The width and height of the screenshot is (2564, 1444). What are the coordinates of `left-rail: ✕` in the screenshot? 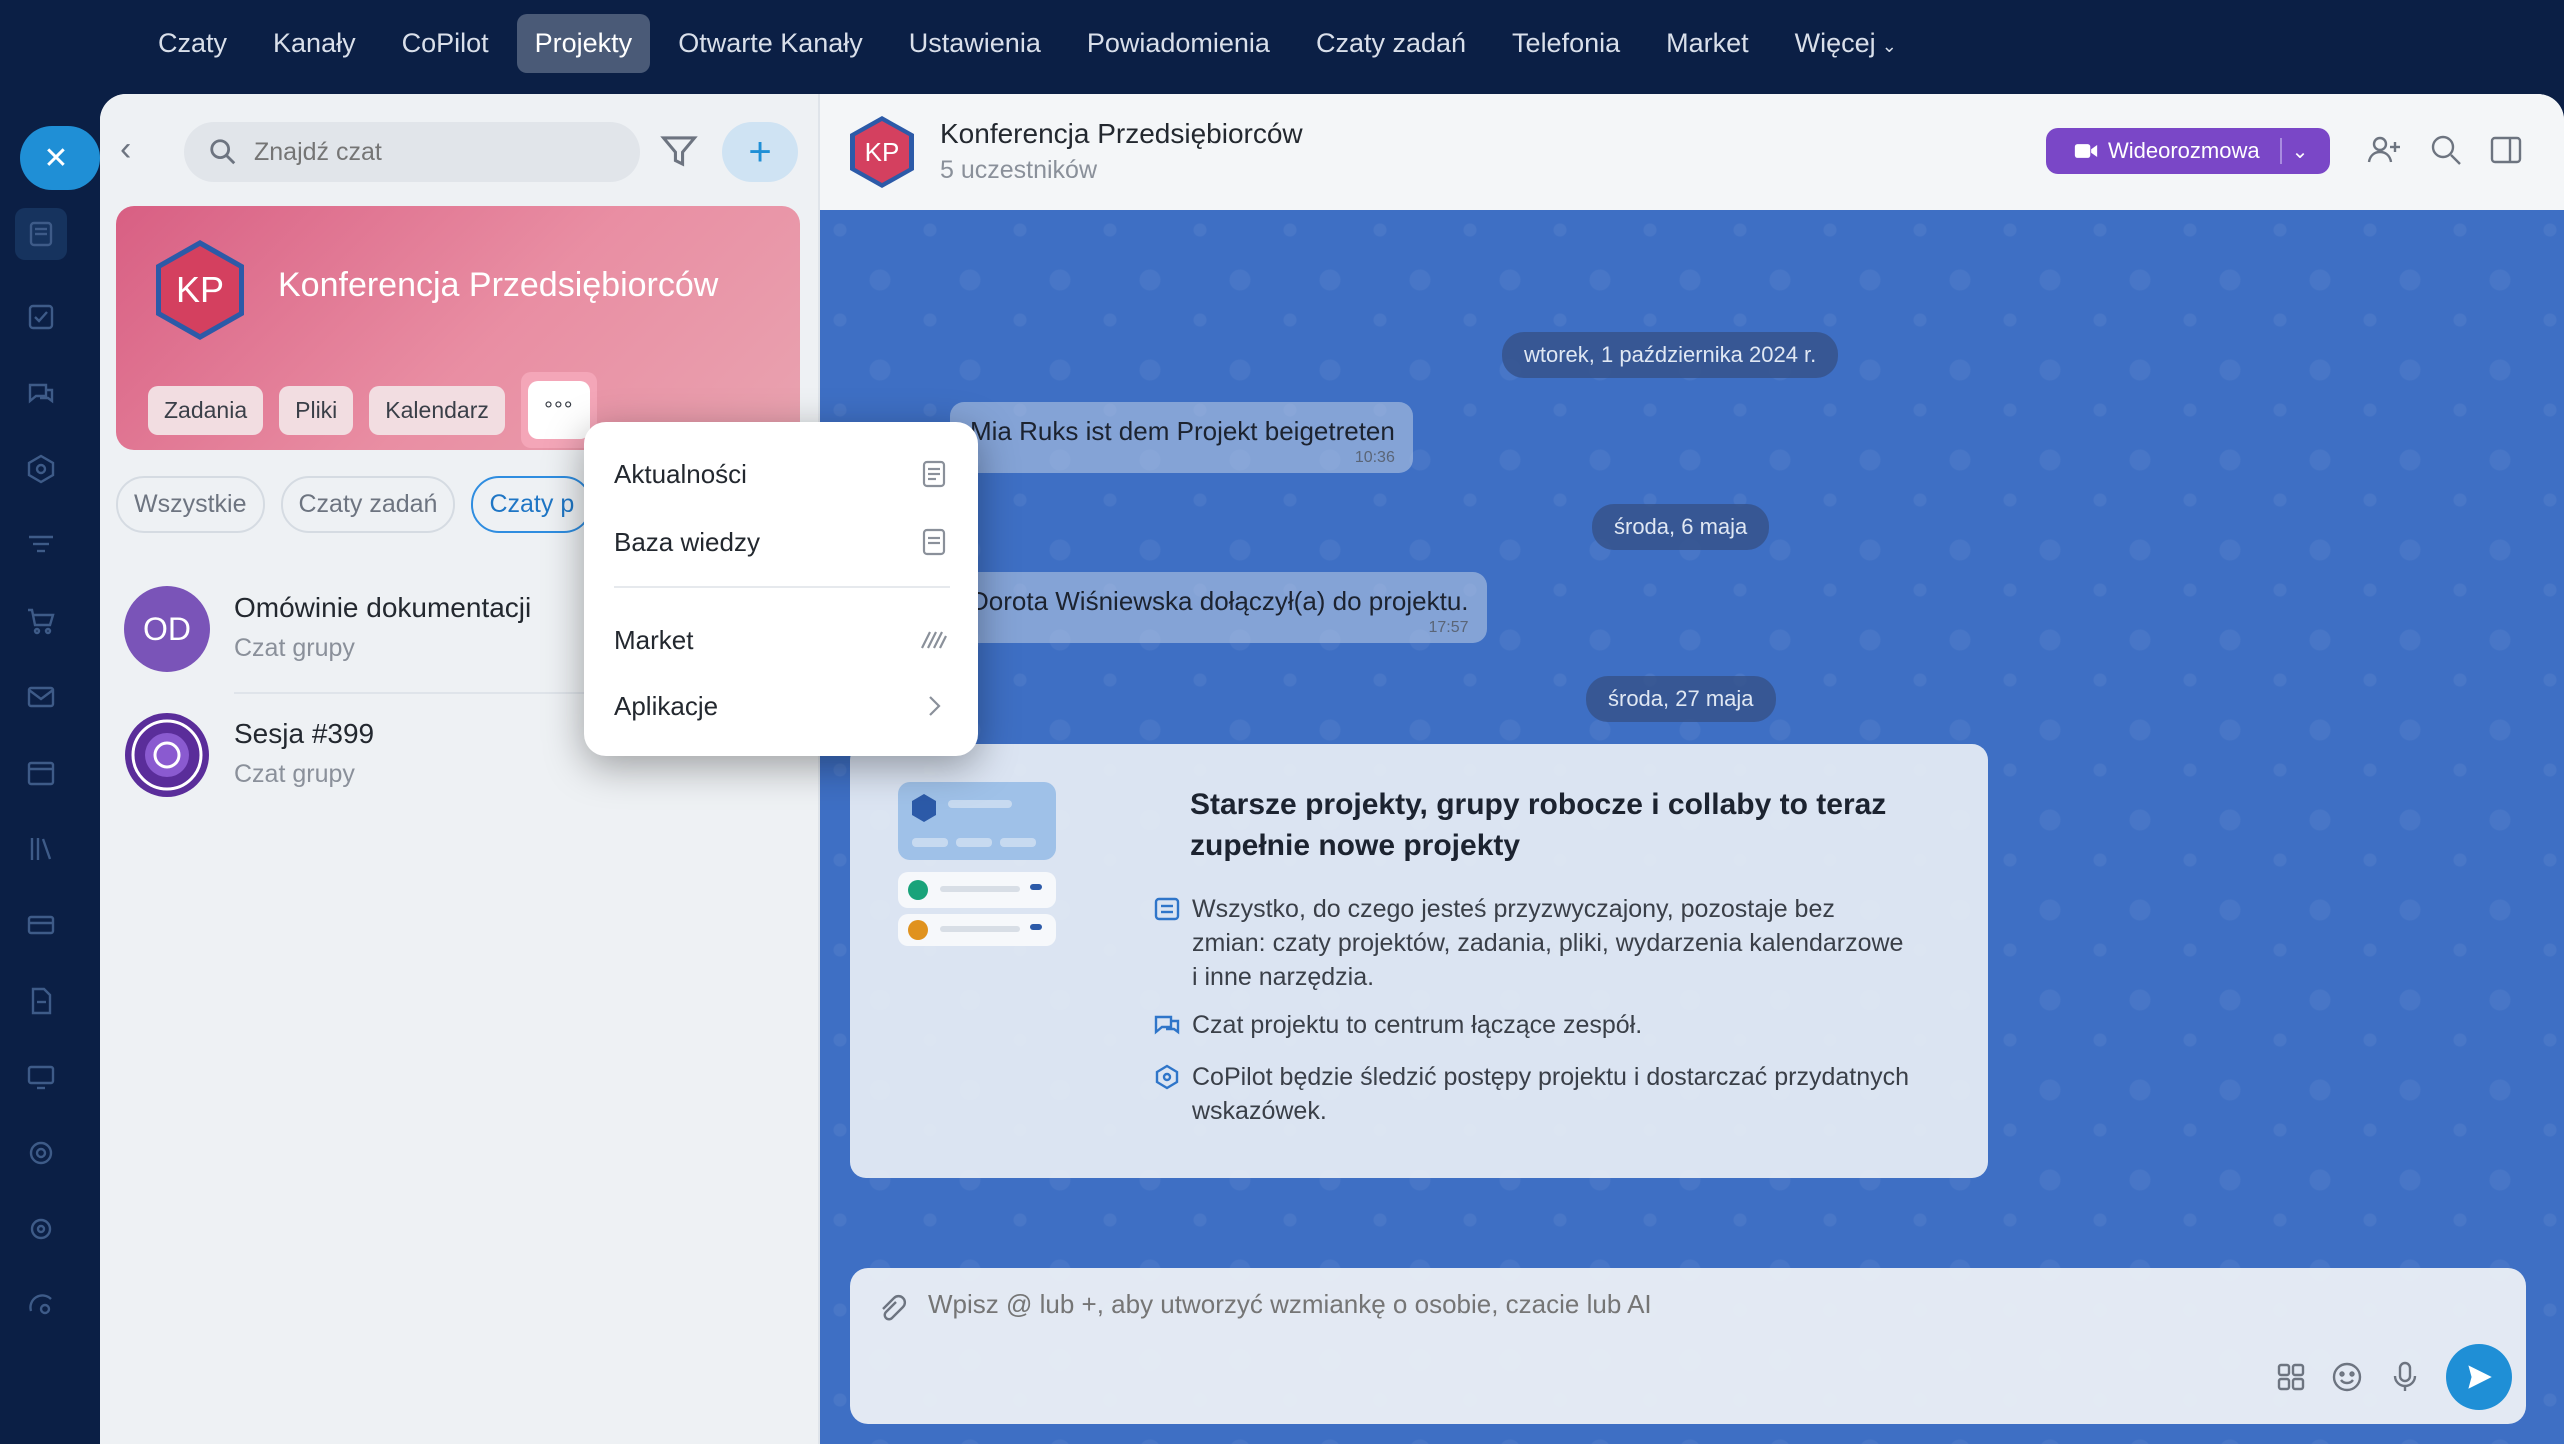 It's located at (50, 772).